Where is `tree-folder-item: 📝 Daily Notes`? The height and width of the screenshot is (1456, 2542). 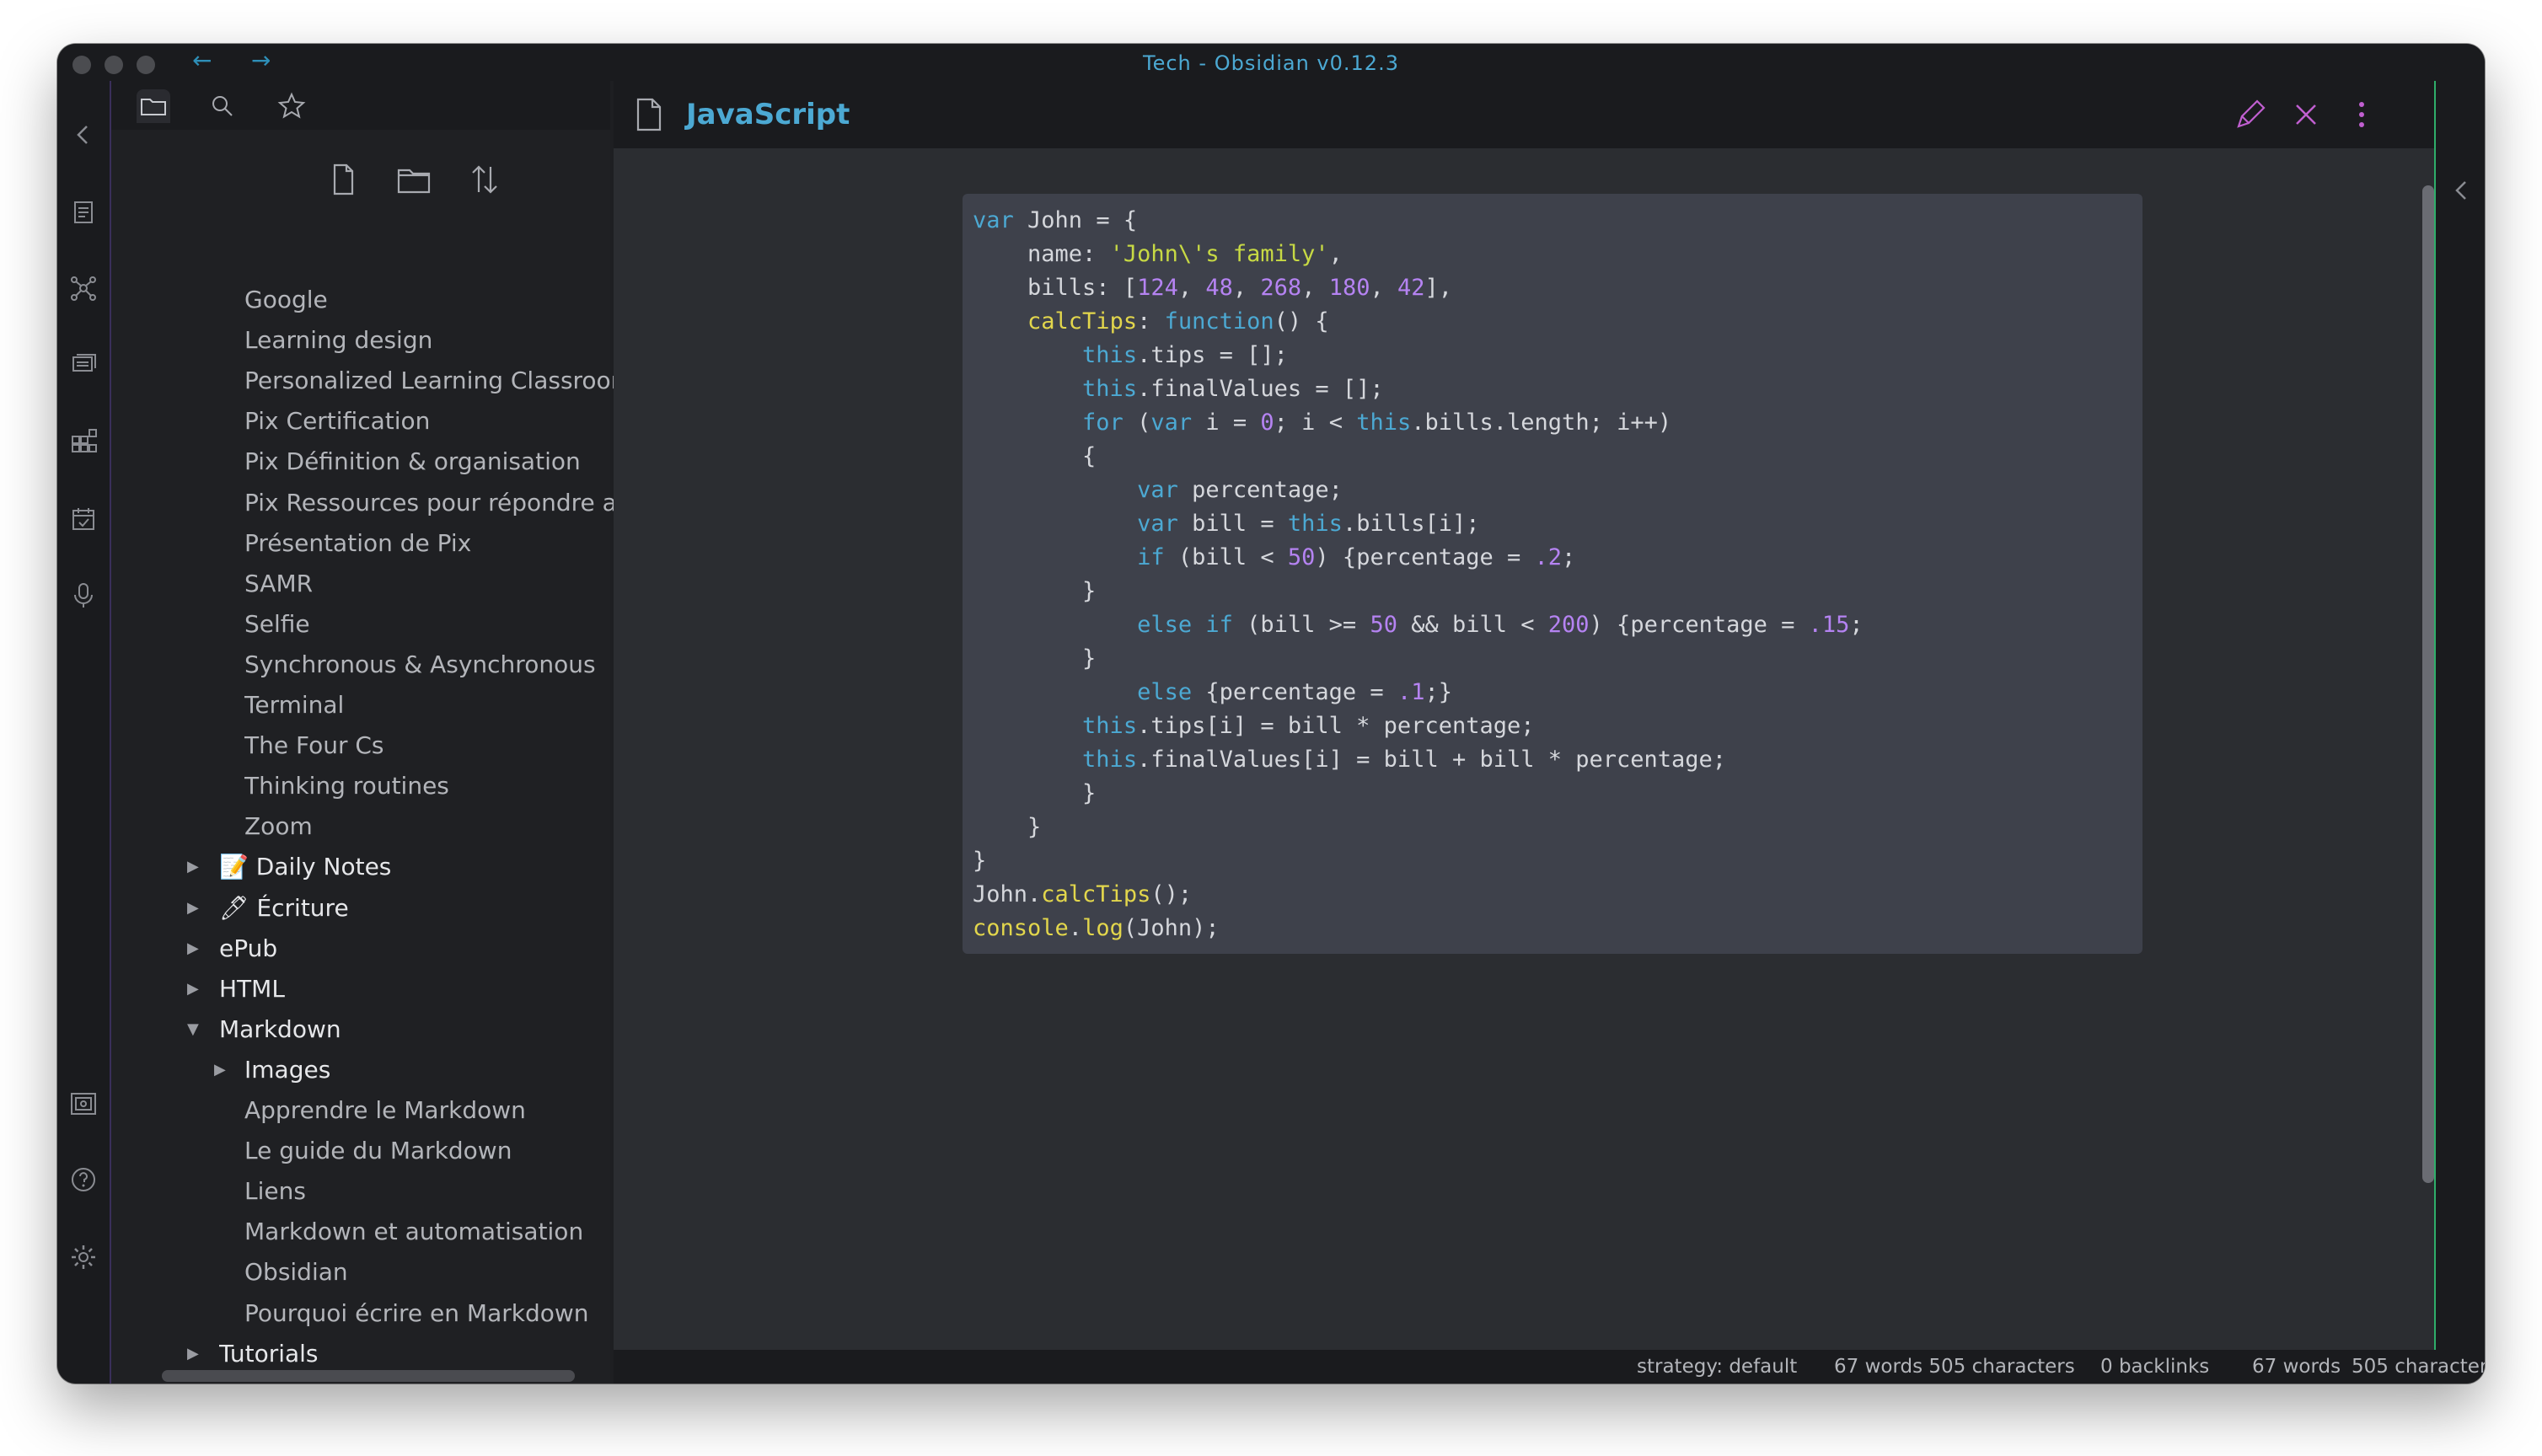 tree-folder-item: 📝 Daily Notes is located at coordinates (430, 867).